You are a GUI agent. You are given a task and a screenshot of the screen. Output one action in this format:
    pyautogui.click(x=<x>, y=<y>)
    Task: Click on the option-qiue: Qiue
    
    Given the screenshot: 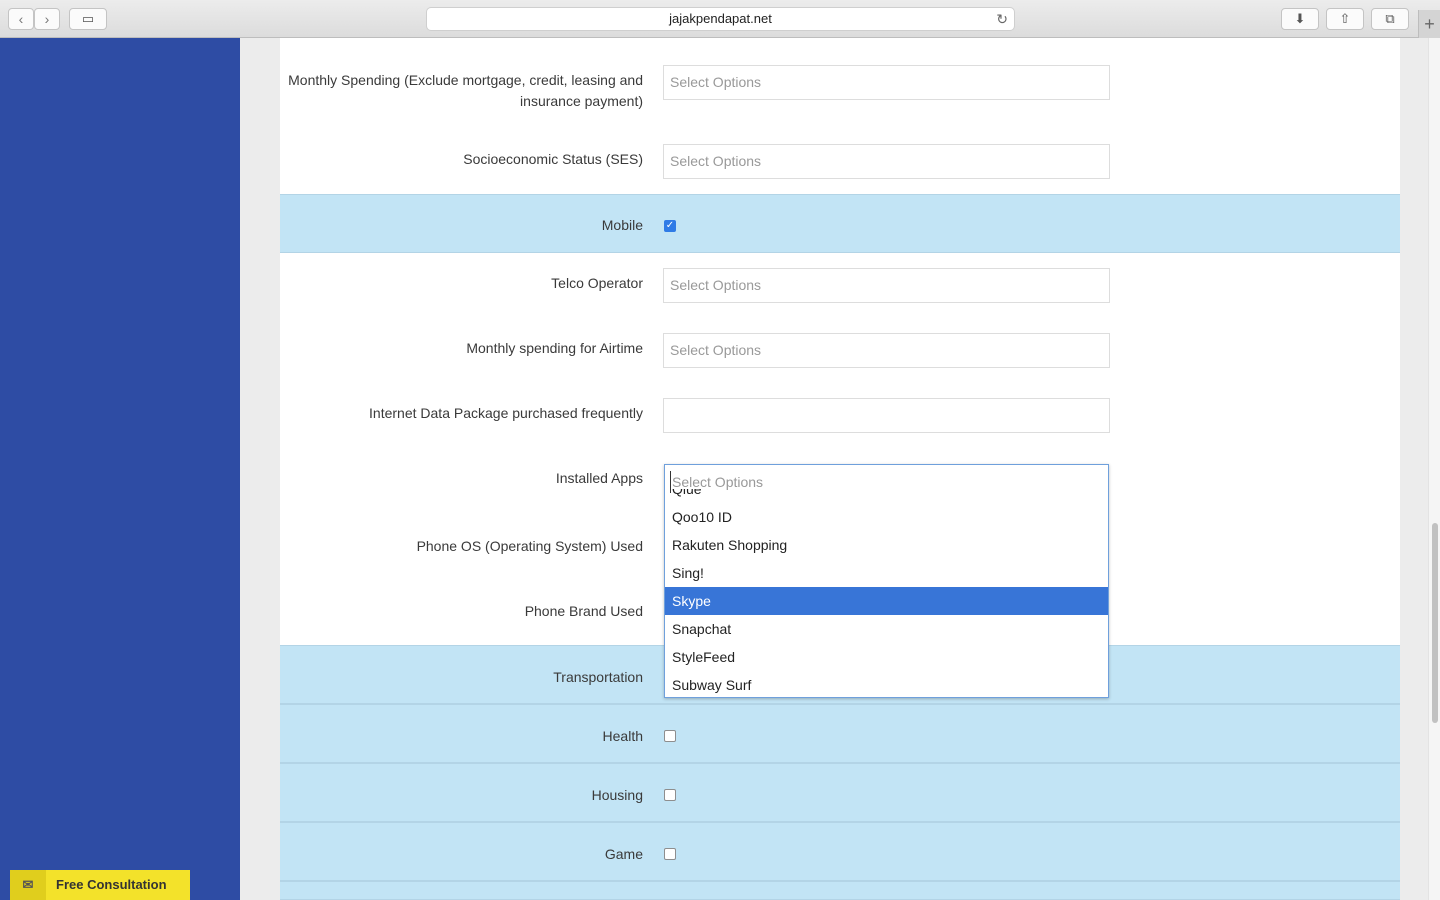 What is the action you would take?
    pyautogui.click(x=886, y=496)
    